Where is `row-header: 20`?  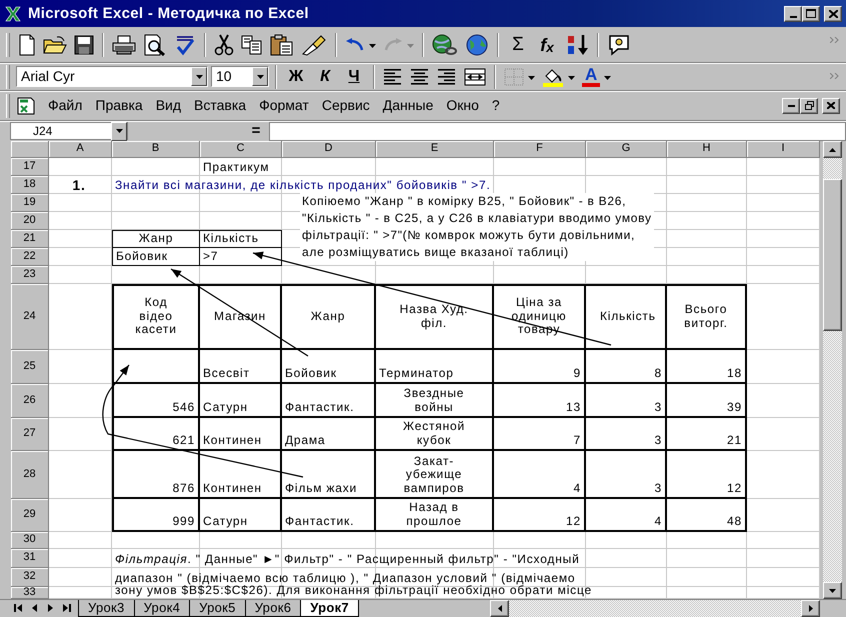
row-header: 20 is located at coordinates (30, 221).